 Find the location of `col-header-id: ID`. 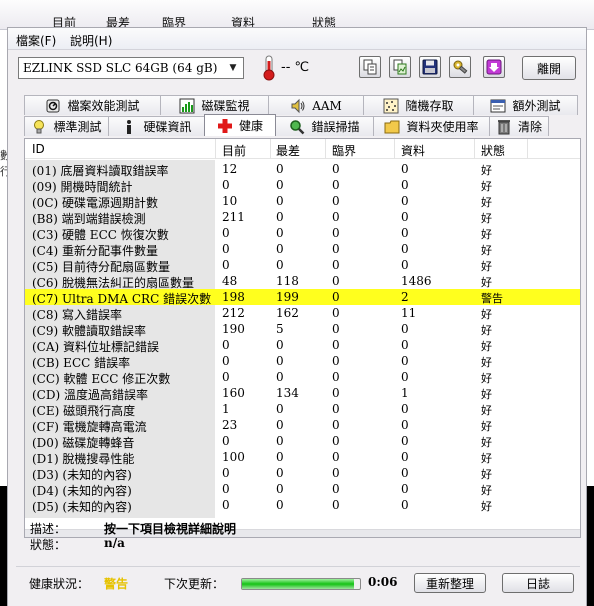

col-header-id: ID is located at coordinates (38, 149).